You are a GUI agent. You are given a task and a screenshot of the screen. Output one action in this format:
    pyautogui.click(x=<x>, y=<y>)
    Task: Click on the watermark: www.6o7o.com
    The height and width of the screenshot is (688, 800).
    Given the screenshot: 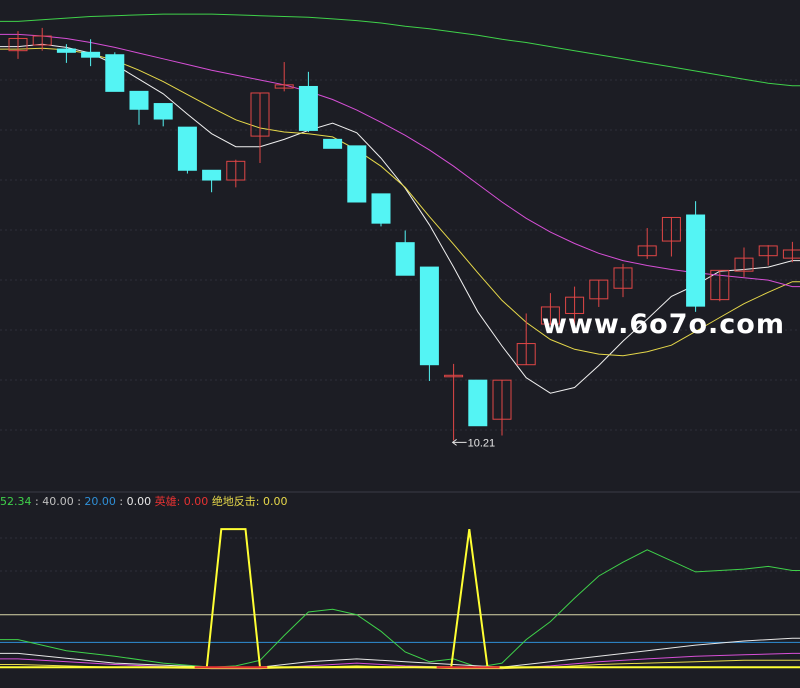 What is the action you would take?
    pyautogui.click(x=663, y=324)
    